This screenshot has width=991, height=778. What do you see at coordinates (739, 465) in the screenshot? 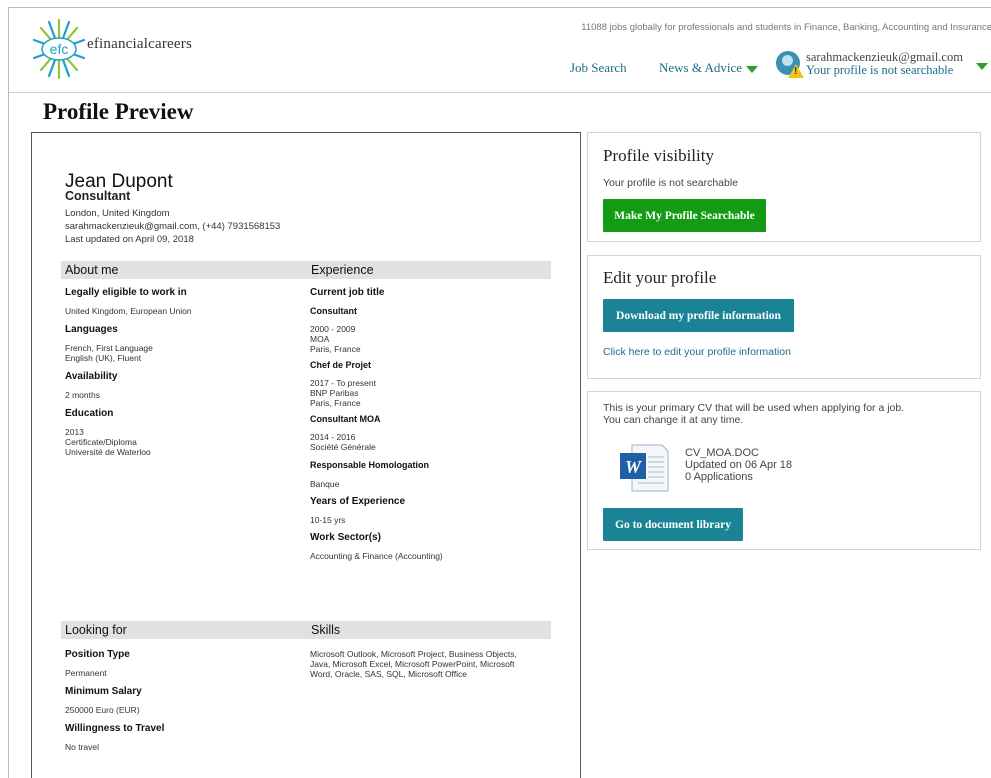
I see `cv-file-updated: Updated on 06 Apr 18` at bounding box center [739, 465].